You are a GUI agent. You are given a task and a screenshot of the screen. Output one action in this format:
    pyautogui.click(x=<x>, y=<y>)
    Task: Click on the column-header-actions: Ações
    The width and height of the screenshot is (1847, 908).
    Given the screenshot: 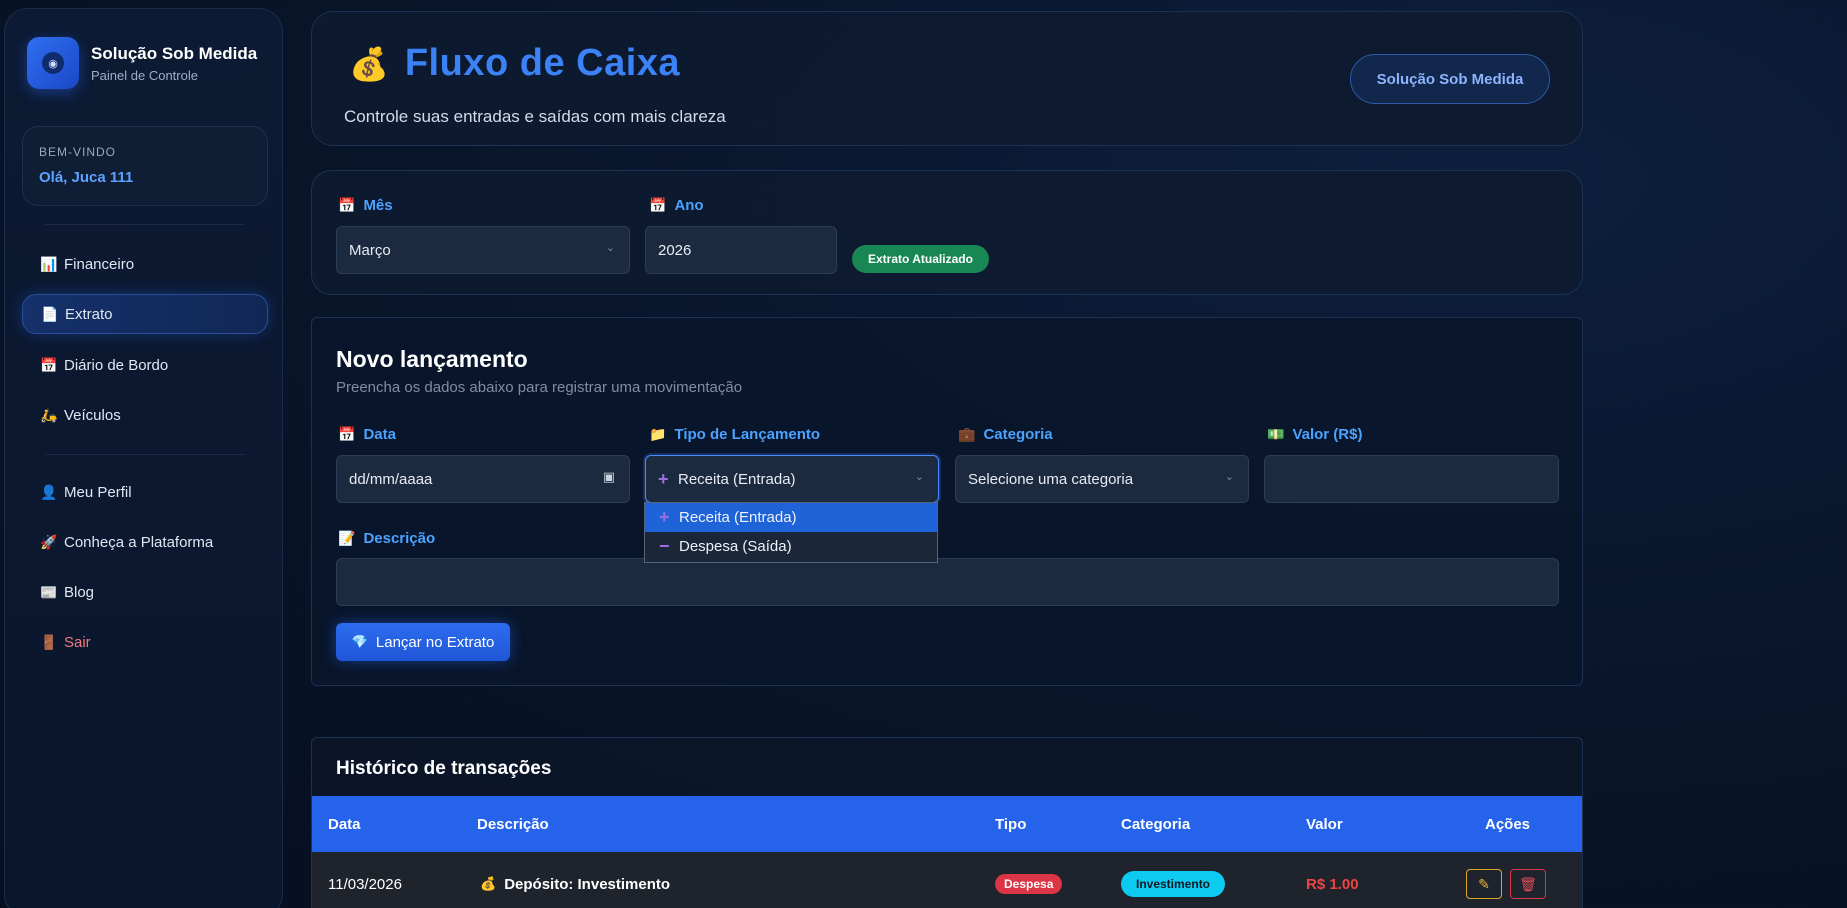 What is the action you would take?
    pyautogui.click(x=1508, y=824)
    